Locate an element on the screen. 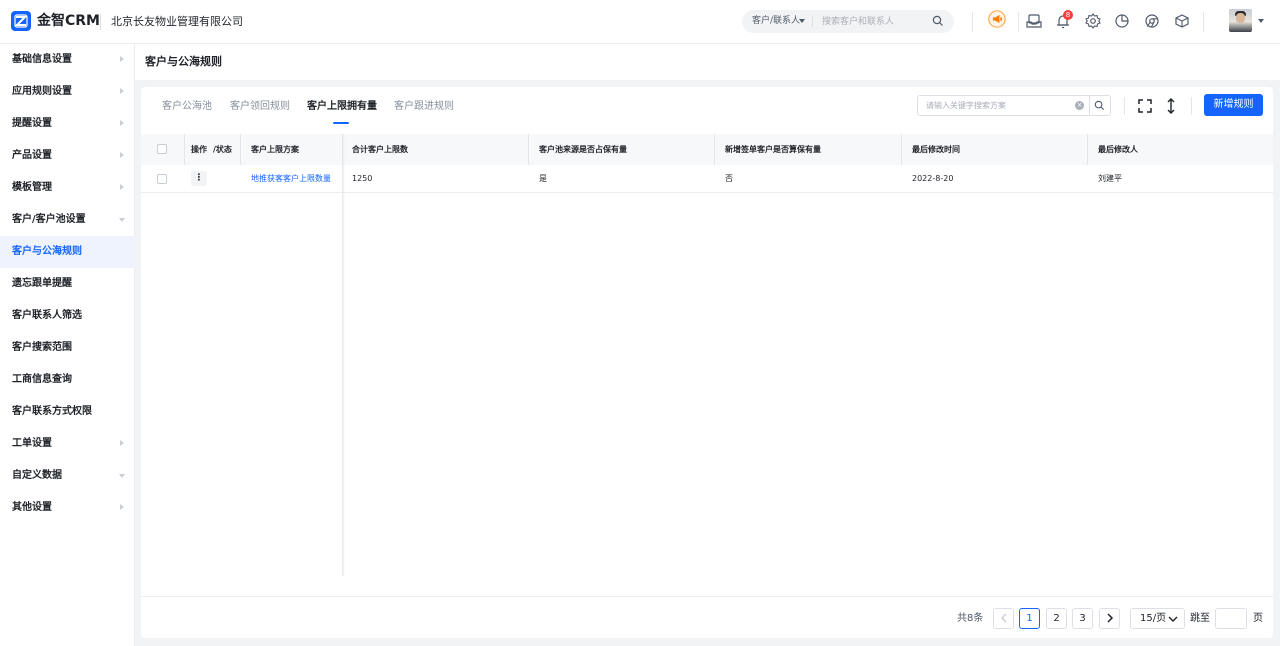 The width and height of the screenshot is (1280, 646). column-header-status: /状态 is located at coordinates (222, 149).